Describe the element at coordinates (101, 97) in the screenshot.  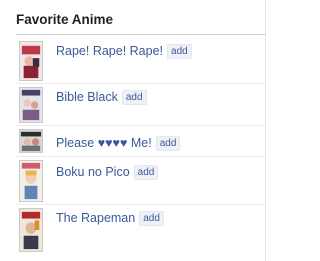
I see `anime-title-link: Bible Black add` at that location.